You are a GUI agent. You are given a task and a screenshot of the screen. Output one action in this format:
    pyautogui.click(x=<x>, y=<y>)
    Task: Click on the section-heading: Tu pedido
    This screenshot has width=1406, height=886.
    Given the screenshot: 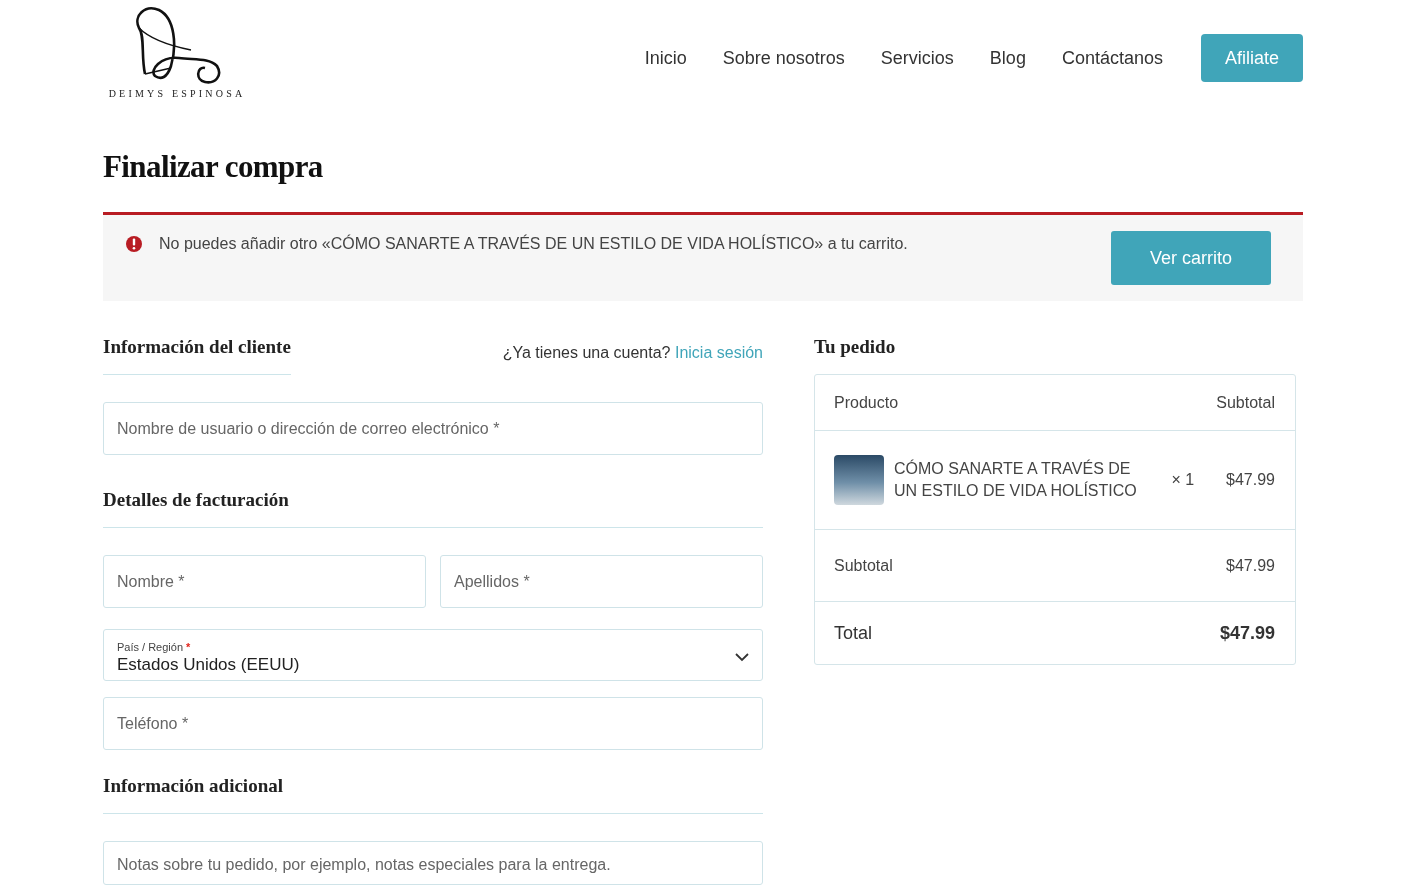 What is the action you would take?
    pyautogui.click(x=855, y=347)
    